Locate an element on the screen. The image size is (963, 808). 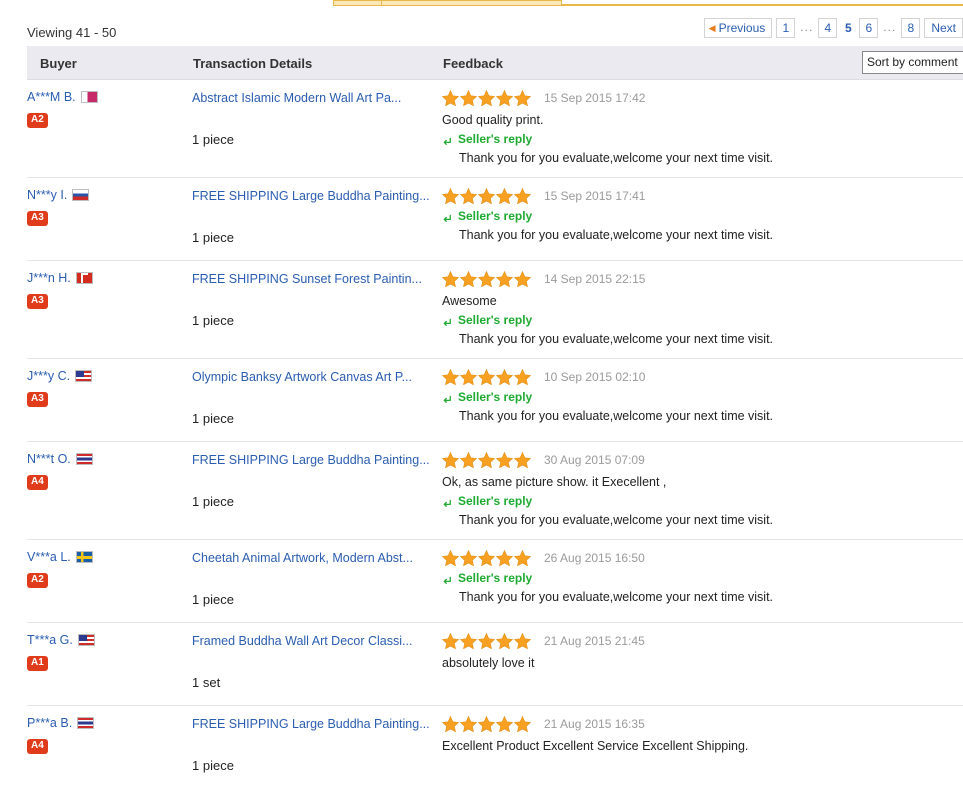
pagination-page-6: 6 is located at coordinates (869, 28).